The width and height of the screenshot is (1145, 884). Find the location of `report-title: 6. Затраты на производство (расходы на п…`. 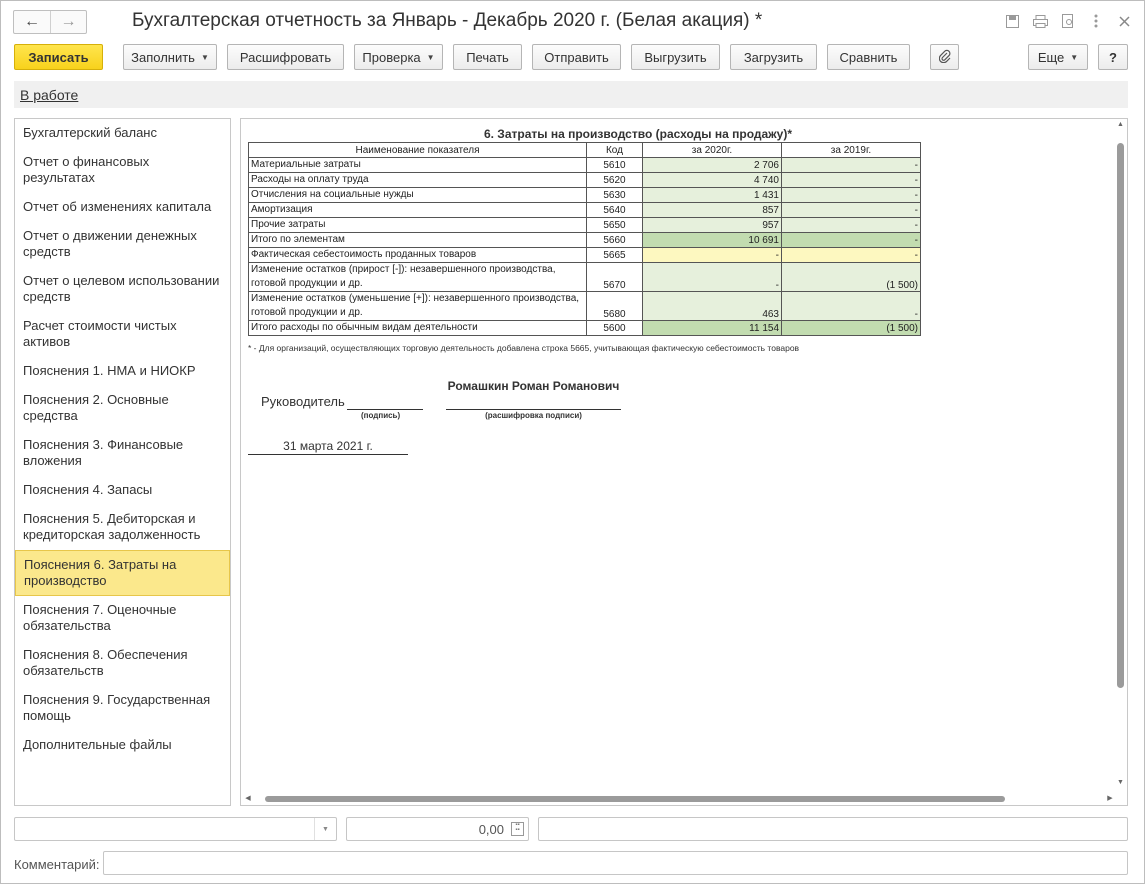

report-title: 6. Затраты на производство (расходы на п… is located at coordinates (638, 134).